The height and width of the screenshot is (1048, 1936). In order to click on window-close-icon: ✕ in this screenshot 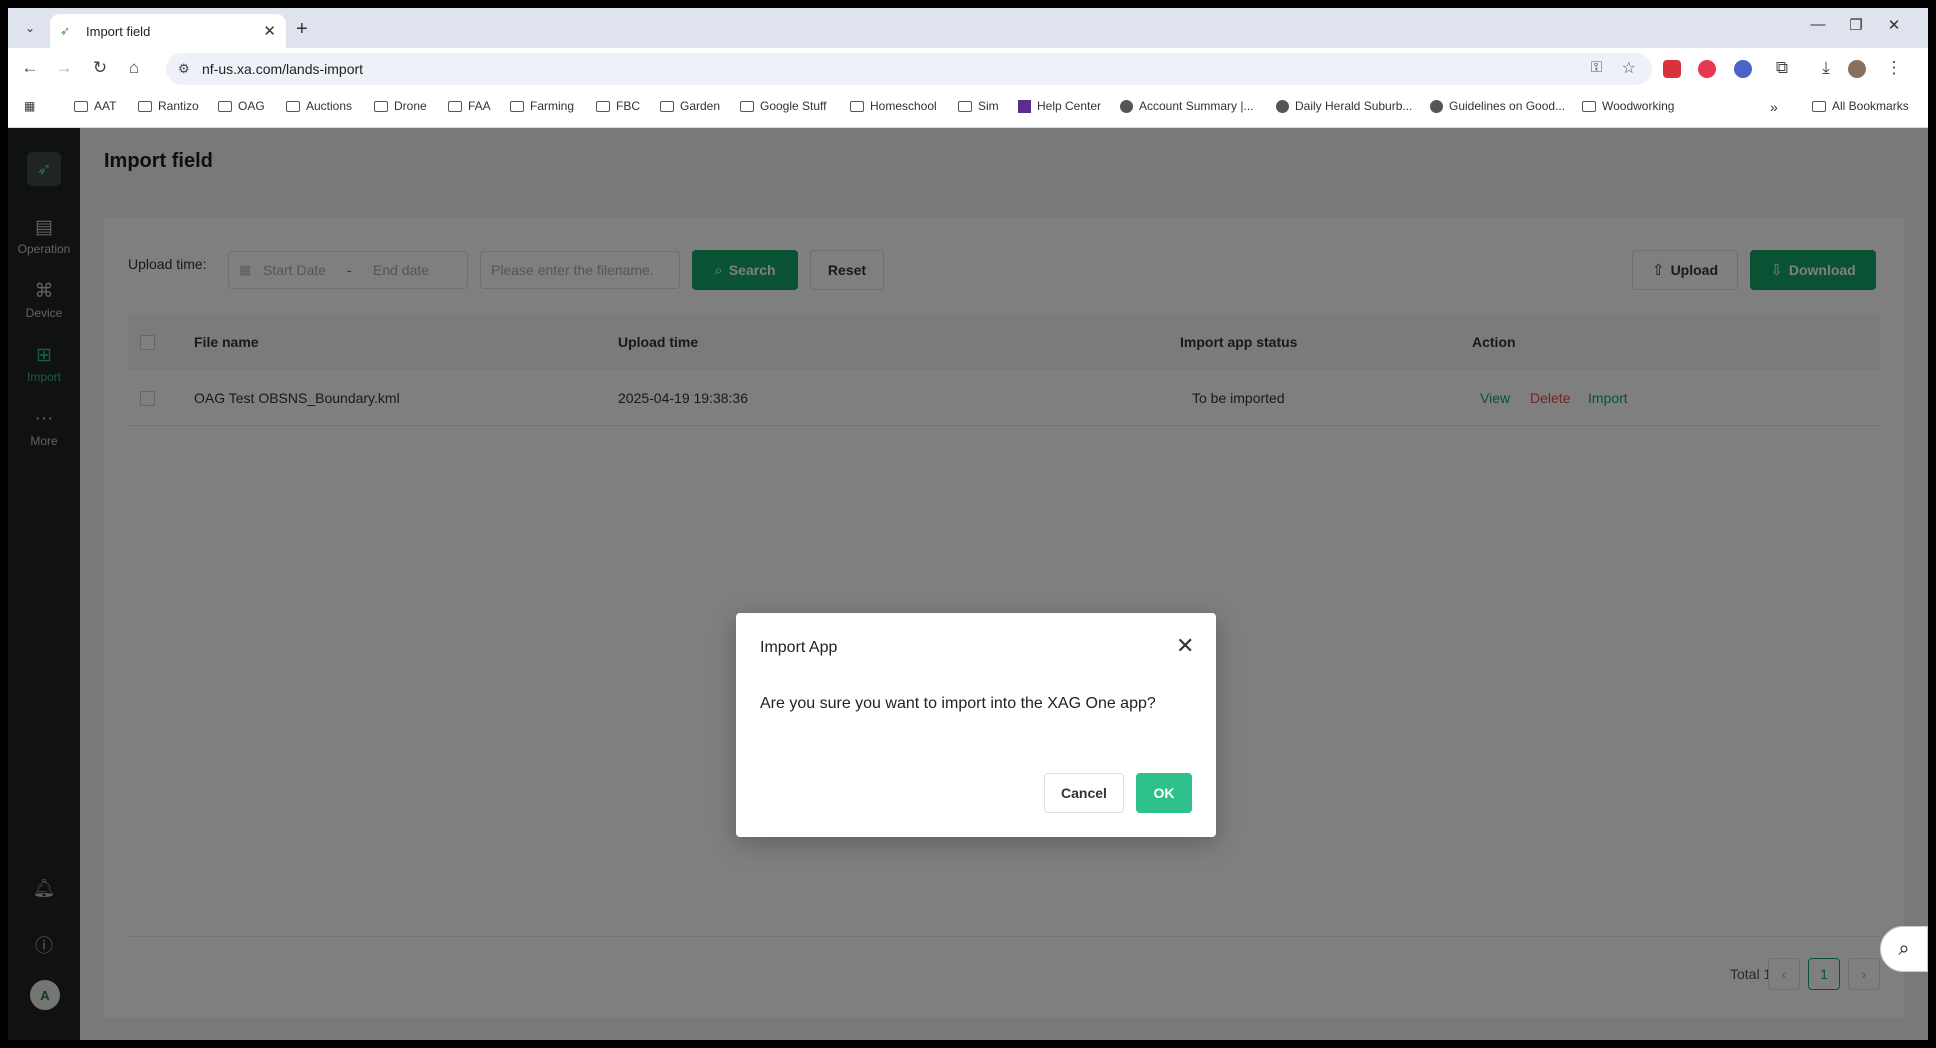, I will do `click(1894, 25)`.